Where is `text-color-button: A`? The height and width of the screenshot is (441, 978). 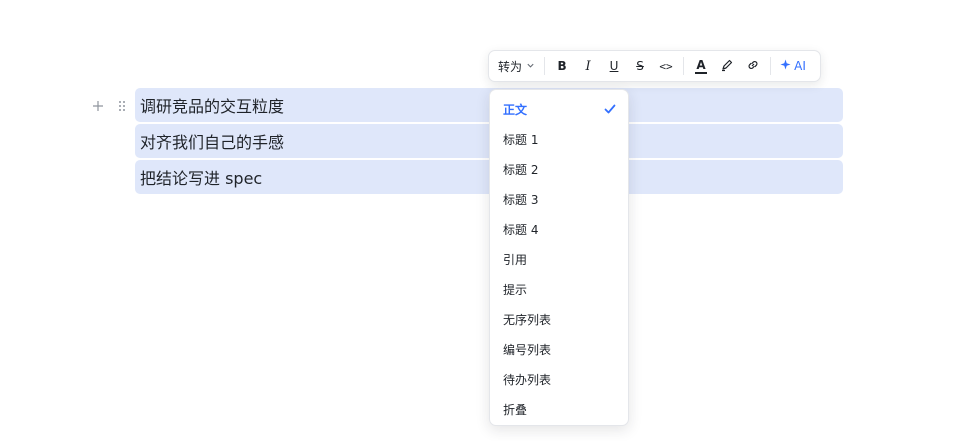 text-color-button: A is located at coordinates (701, 66).